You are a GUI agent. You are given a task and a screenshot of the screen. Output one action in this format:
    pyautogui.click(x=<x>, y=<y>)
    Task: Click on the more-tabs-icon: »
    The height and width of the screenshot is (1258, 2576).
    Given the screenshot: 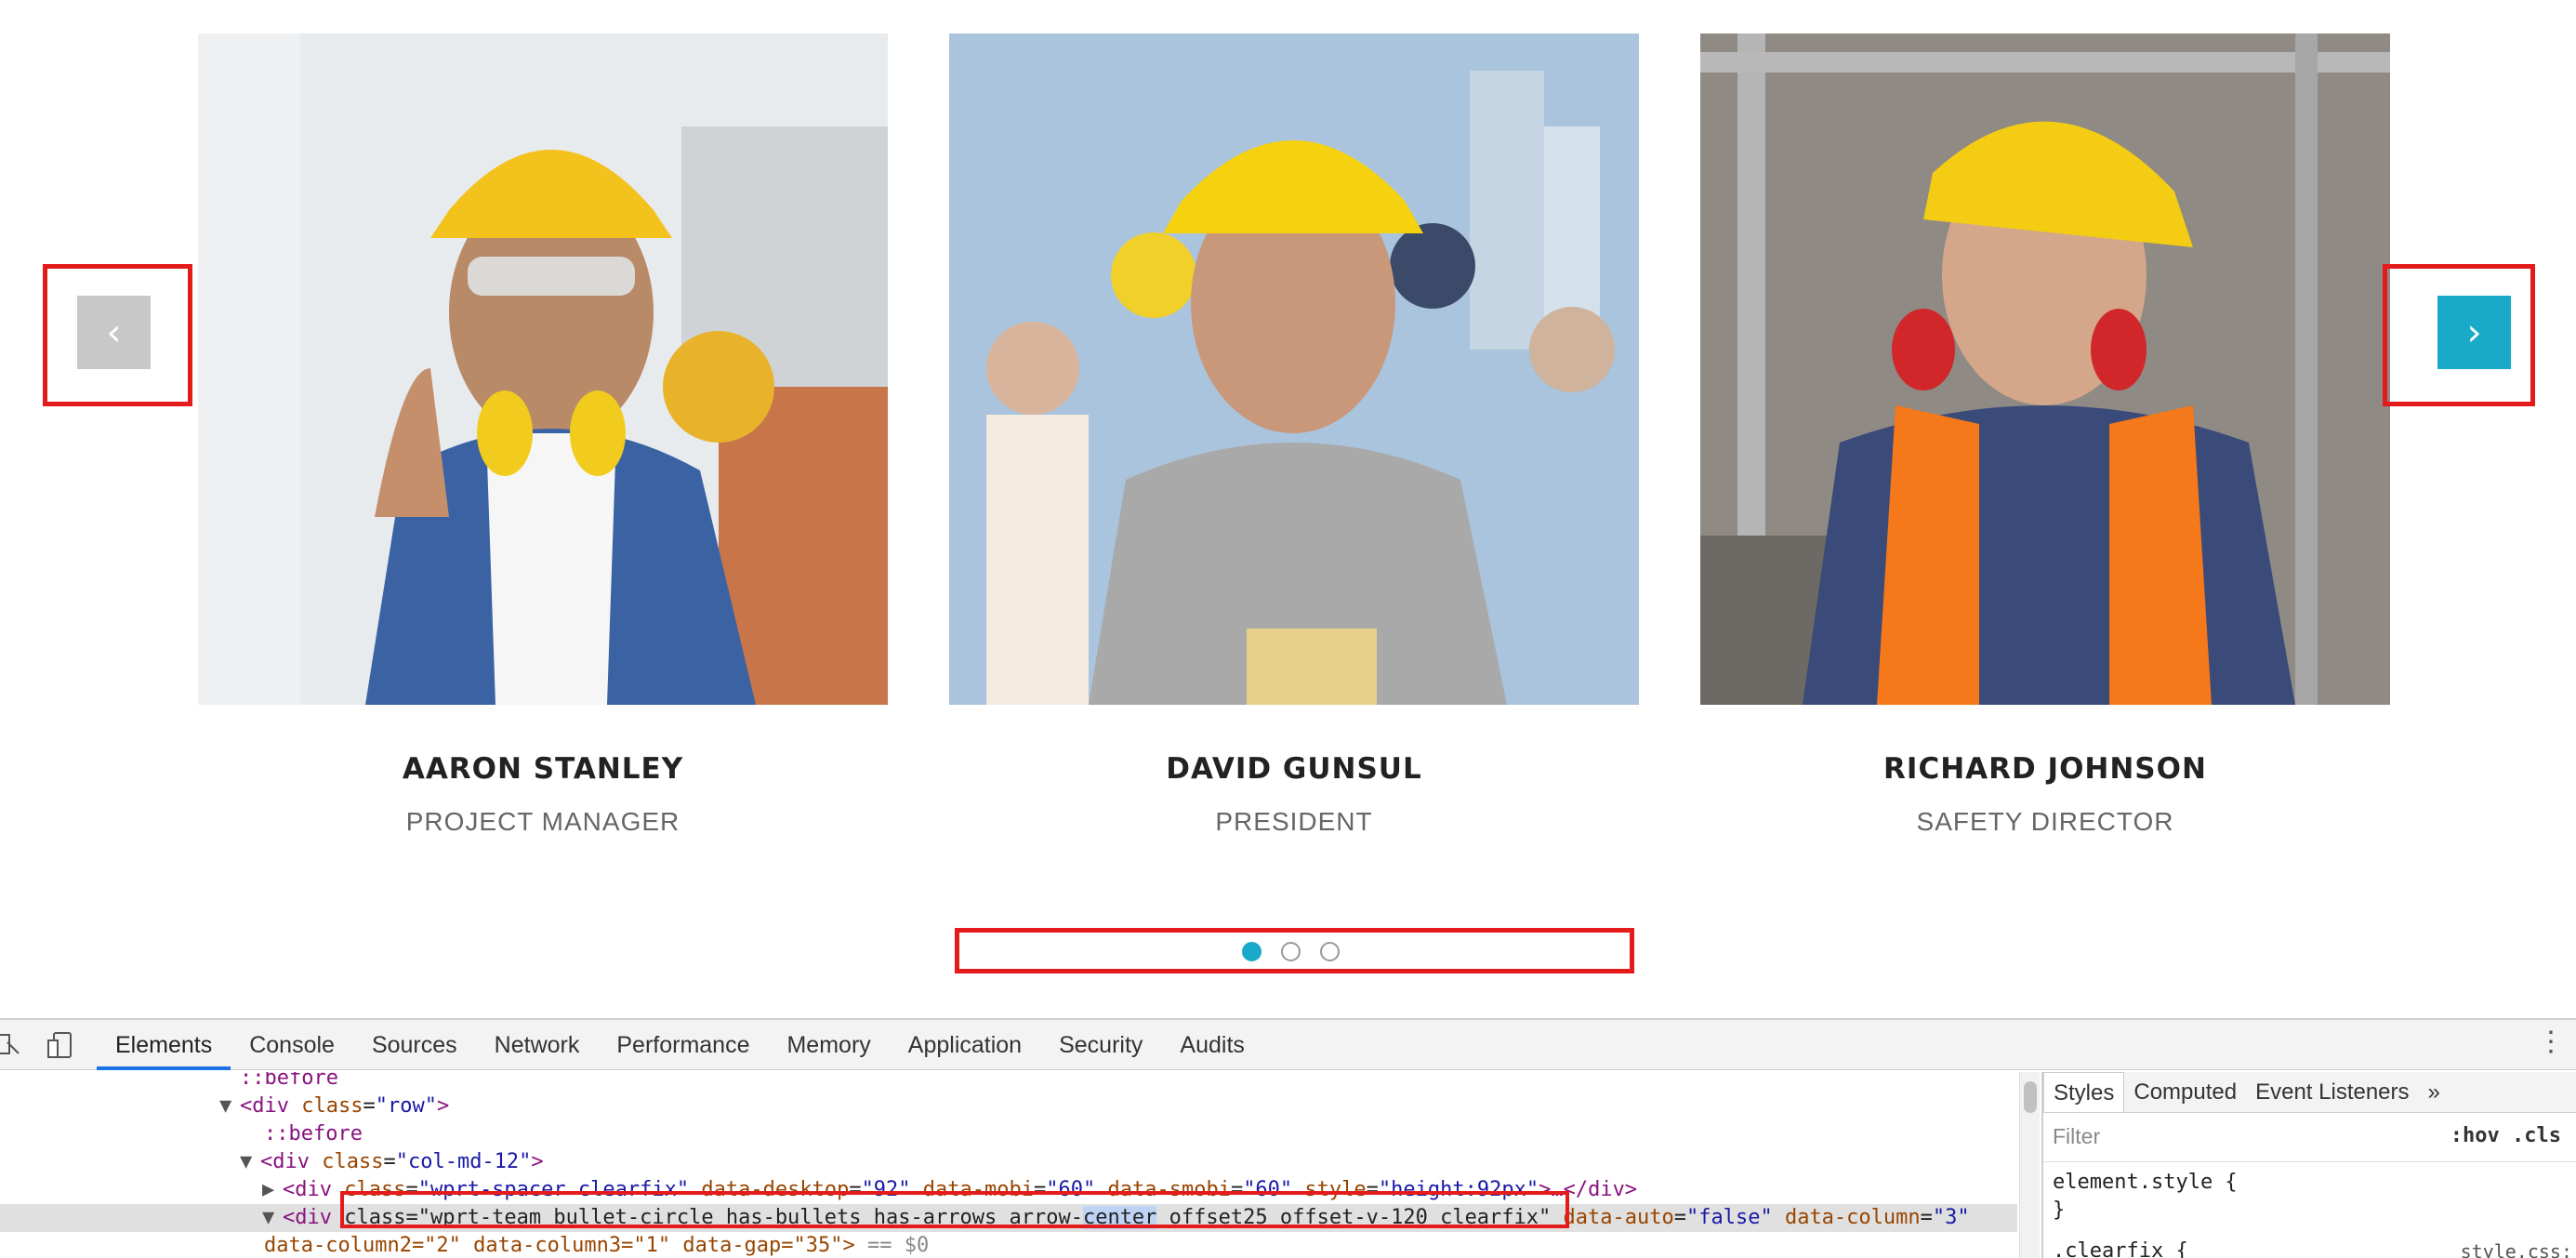 What is the action you would take?
    pyautogui.click(x=2434, y=1092)
    